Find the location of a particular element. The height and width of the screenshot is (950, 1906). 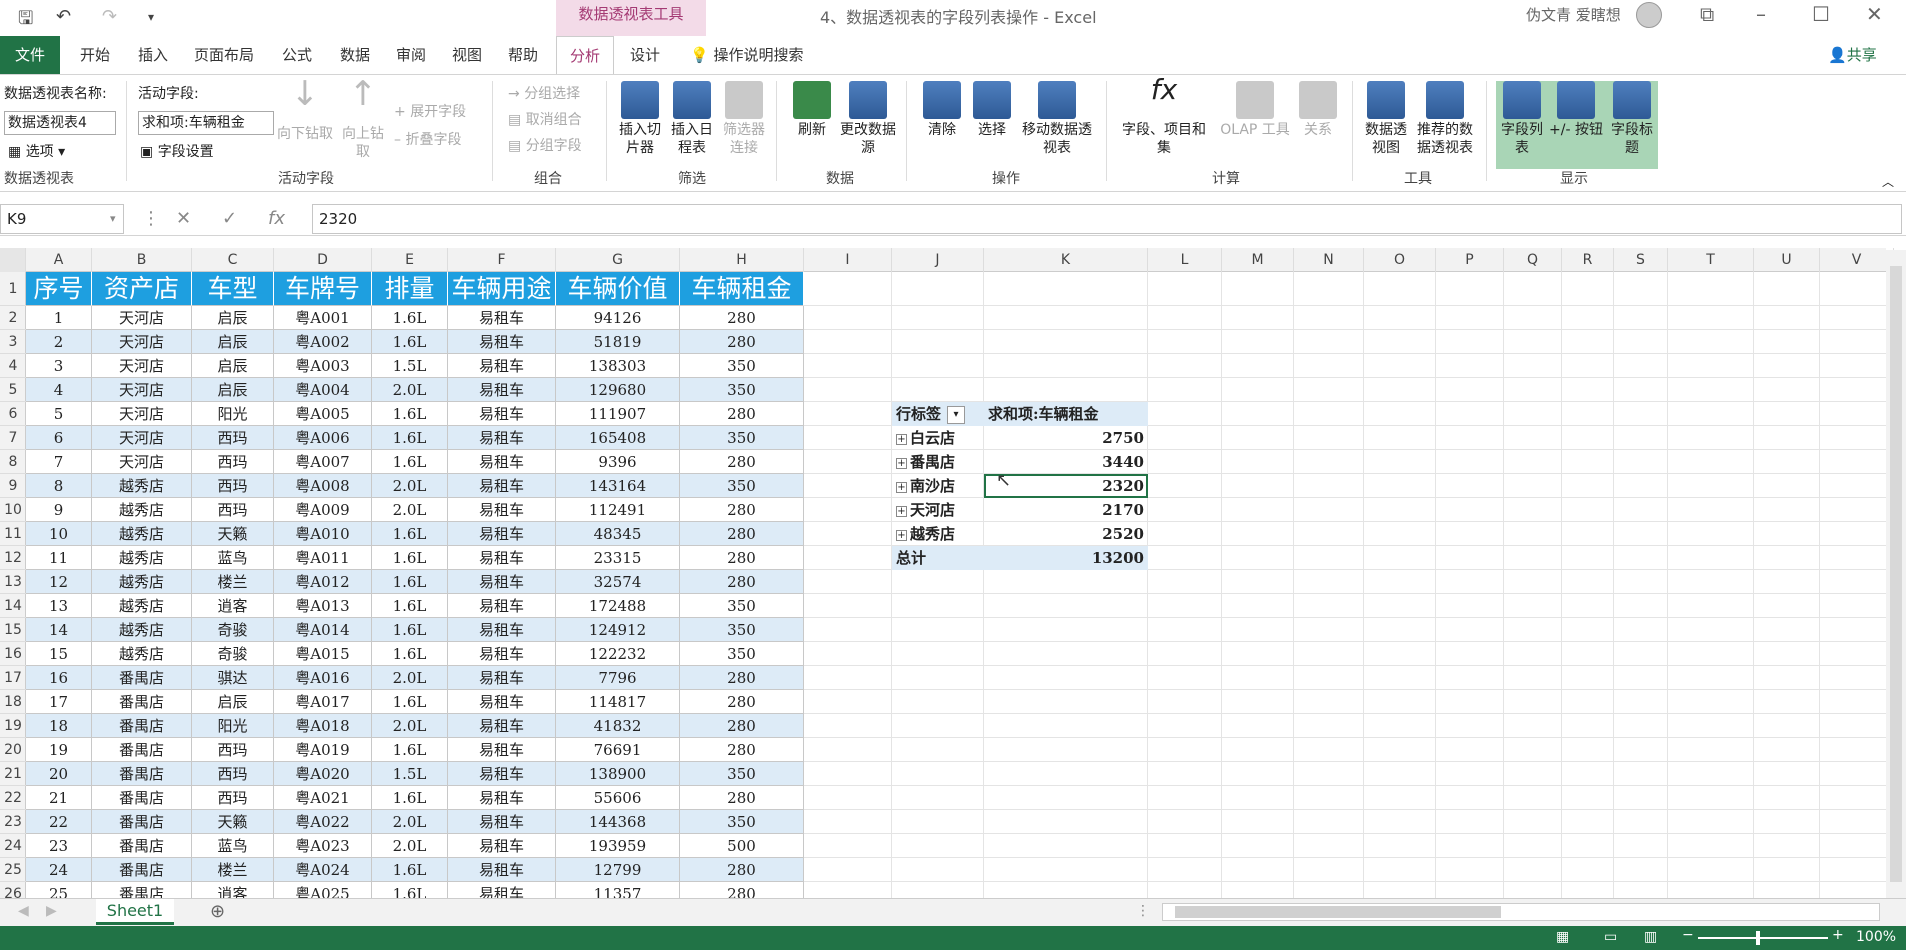

table-cell: 粤A005 is located at coordinates (323, 414).